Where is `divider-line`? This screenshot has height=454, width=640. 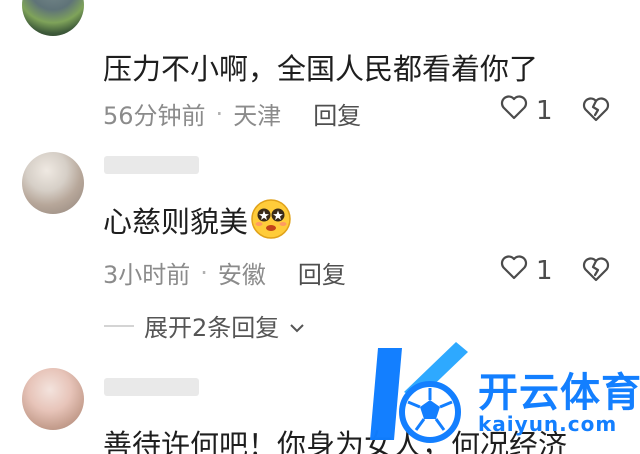 divider-line is located at coordinates (119, 325).